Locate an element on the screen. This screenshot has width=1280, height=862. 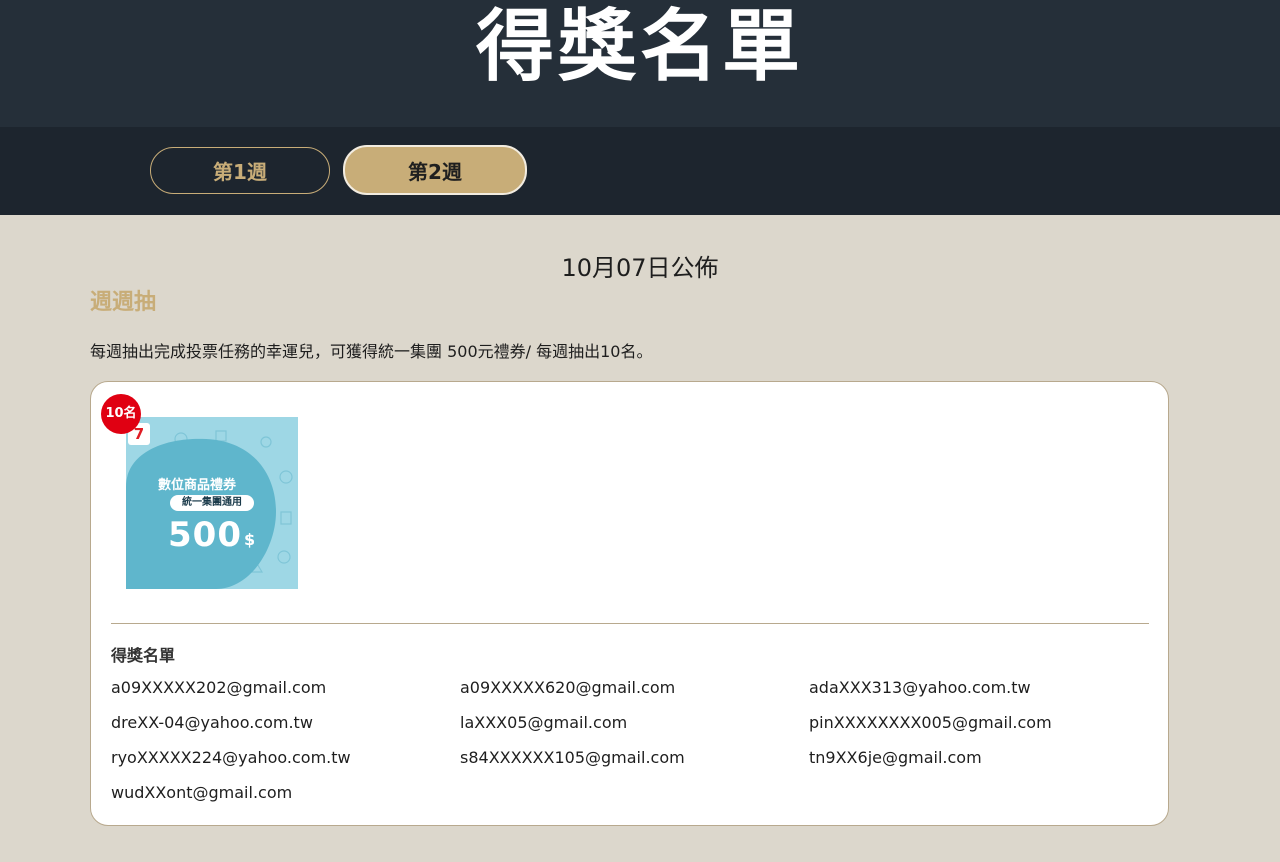
winner-item: wudXXont@gmail.com is located at coordinates (202, 792).